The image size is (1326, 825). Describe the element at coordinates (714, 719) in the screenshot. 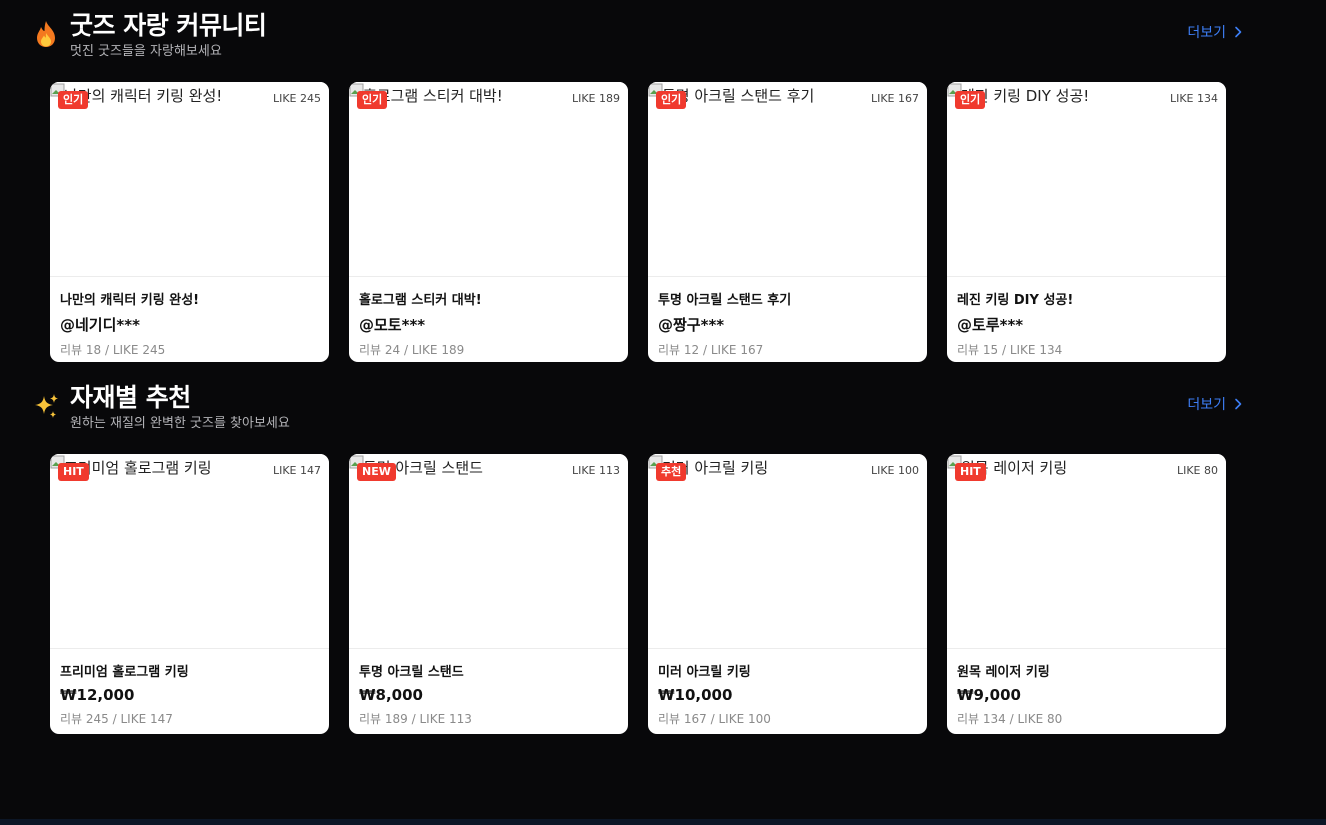

I see `card-meta: 리뷰 167 / LIKE 100` at that location.